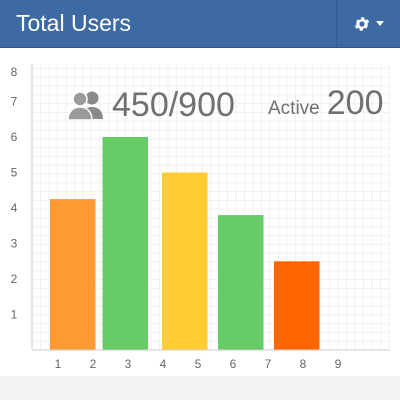  What do you see at coordinates (93, 364) in the screenshot?
I see `x-tick-label: 2` at bounding box center [93, 364].